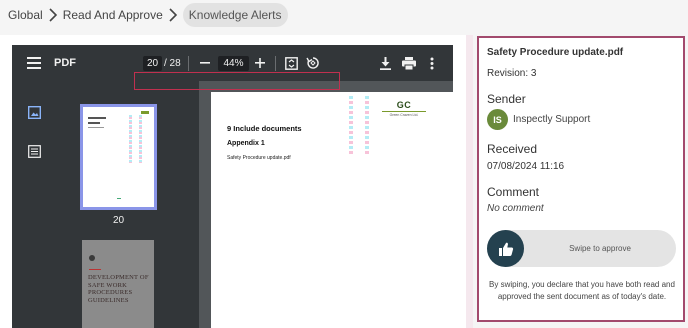 The image size is (688, 328). Describe the element at coordinates (600, 248) in the screenshot. I see `swipe-label: Swipe to approve` at that location.